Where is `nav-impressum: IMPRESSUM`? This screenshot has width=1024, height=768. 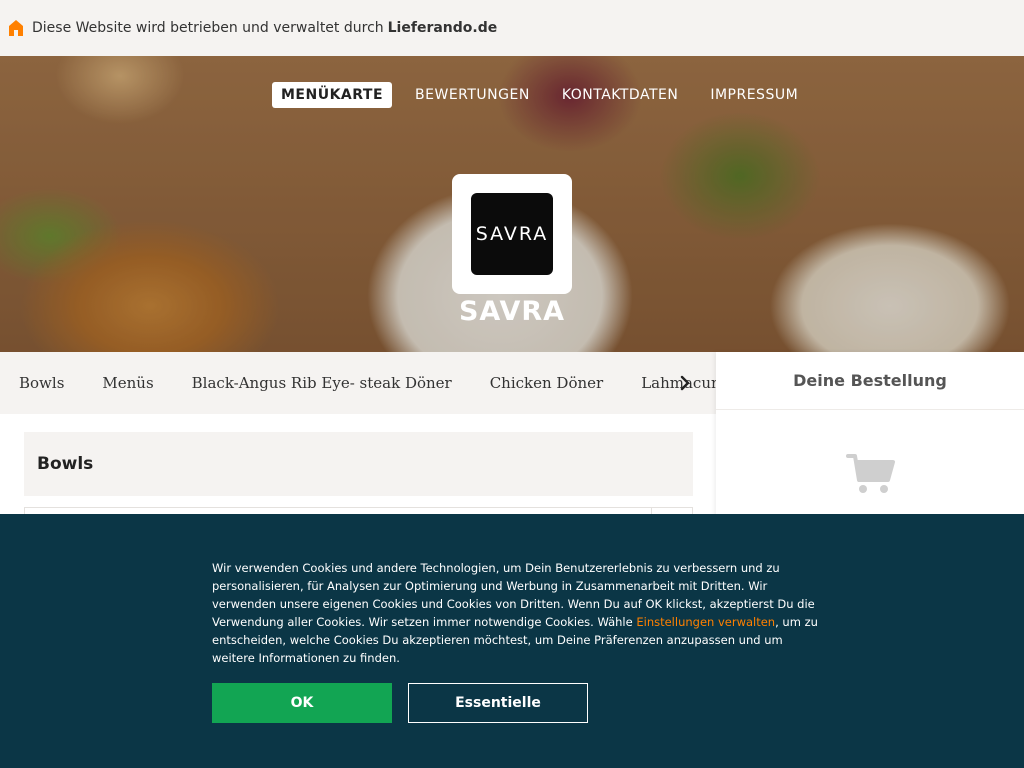
nav-impressum: IMPRESSUM is located at coordinates (754, 95).